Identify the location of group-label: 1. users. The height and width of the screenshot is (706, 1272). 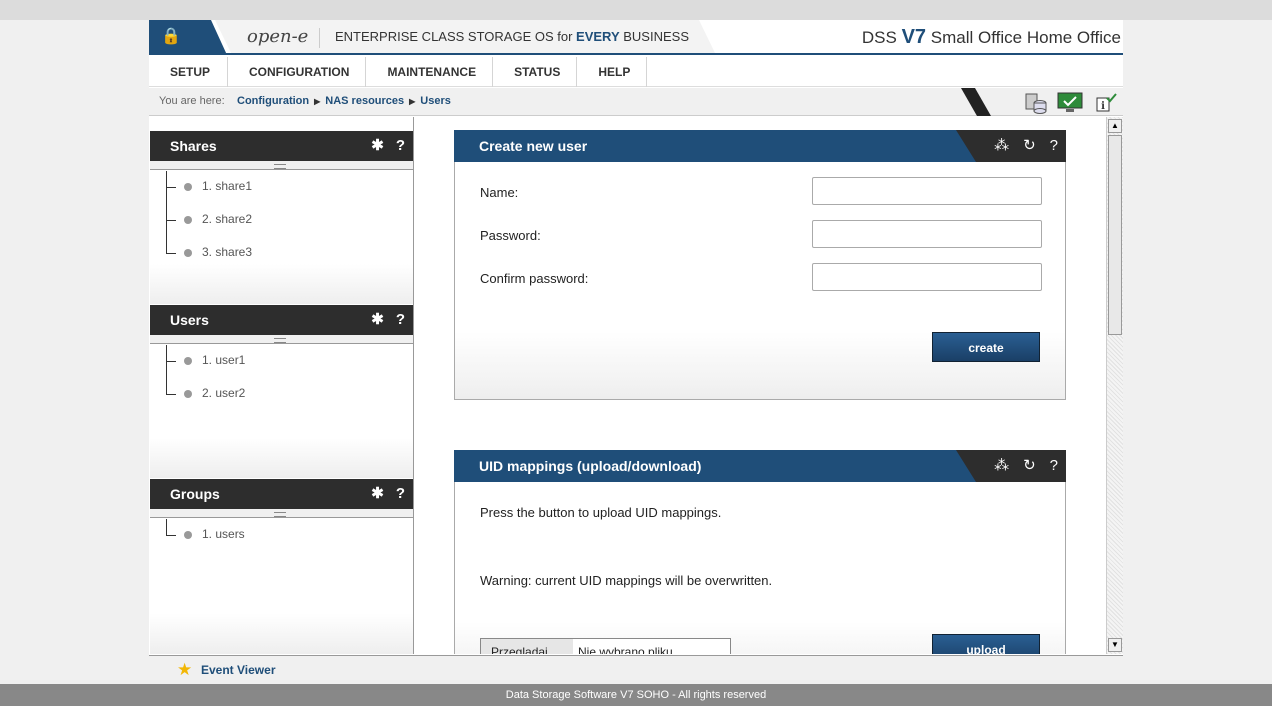
(223, 534).